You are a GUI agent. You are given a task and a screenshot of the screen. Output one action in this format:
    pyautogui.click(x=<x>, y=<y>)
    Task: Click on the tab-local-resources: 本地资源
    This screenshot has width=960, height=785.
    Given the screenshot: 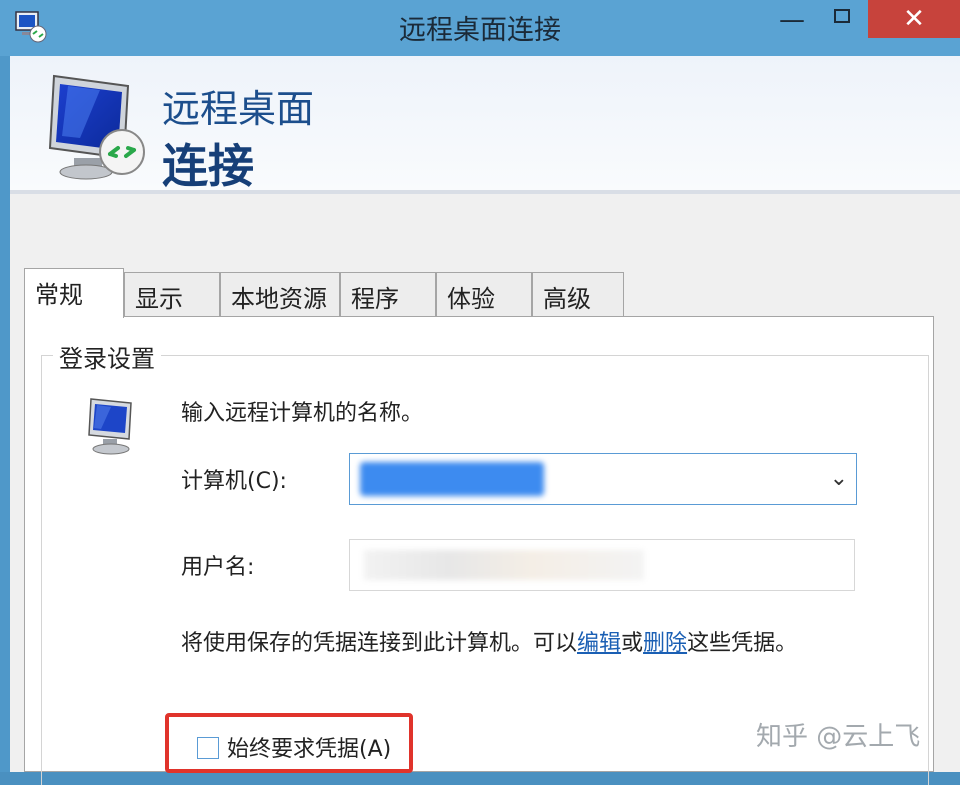 What is the action you would take?
    pyautogui.click(x=280, y=294)
    